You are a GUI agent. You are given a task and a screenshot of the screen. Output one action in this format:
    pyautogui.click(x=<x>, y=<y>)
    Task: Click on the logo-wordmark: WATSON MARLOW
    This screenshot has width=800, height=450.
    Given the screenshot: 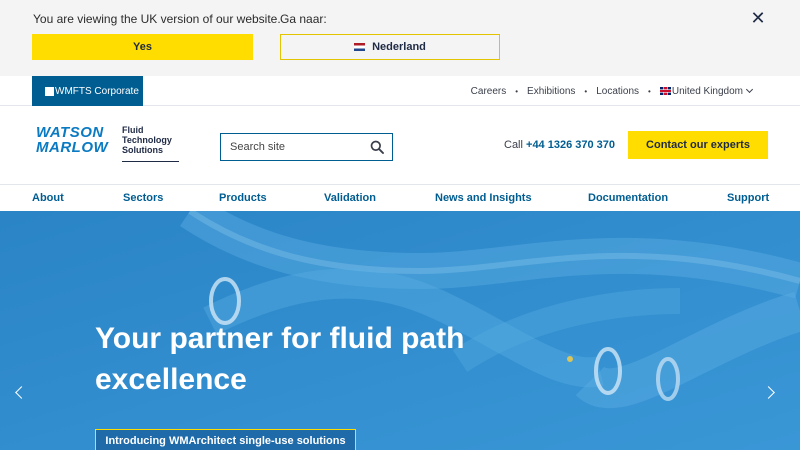 What is the action you would take?
    pyautogui.click(x=77, y=140)
    